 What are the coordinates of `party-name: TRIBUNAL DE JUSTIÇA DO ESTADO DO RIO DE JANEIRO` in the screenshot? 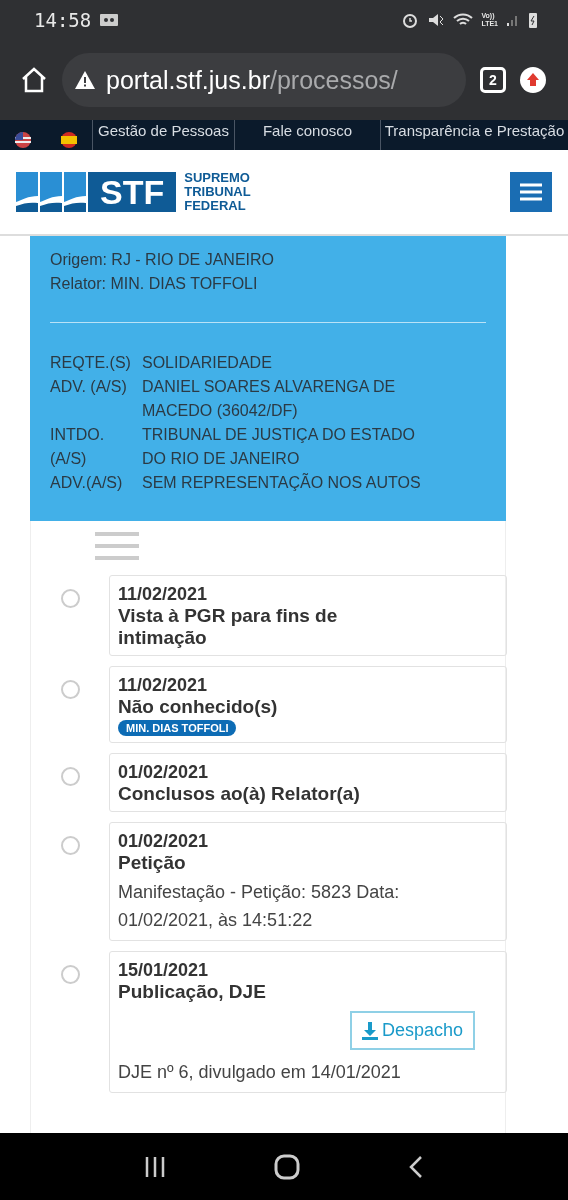 It's located at (279, 447).